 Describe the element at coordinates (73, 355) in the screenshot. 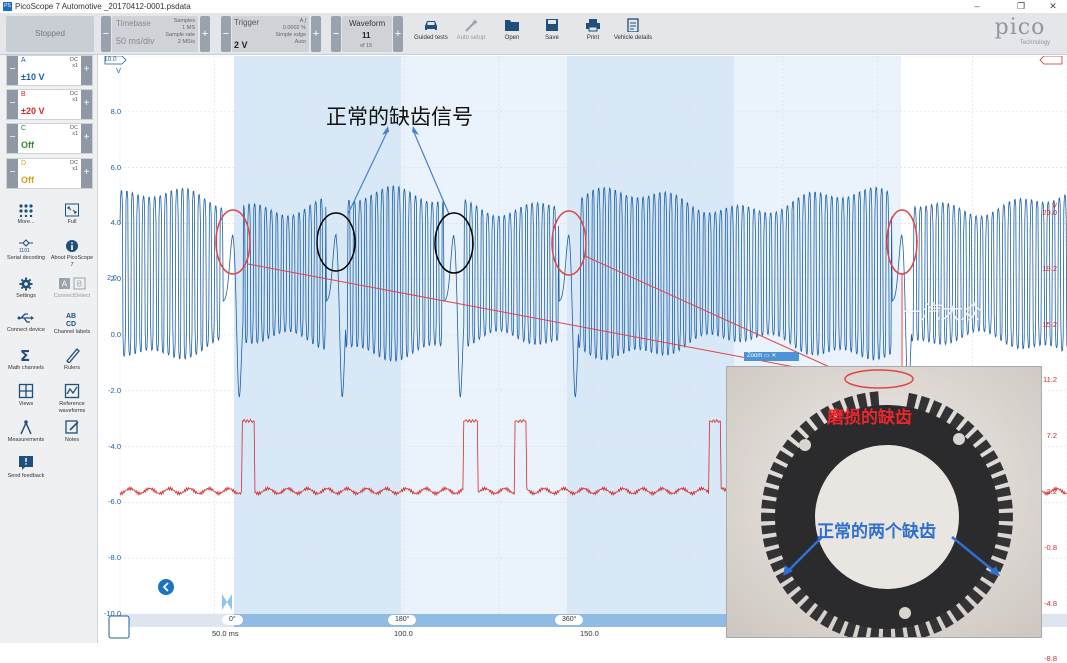

I see `ruler-icon` at that location.